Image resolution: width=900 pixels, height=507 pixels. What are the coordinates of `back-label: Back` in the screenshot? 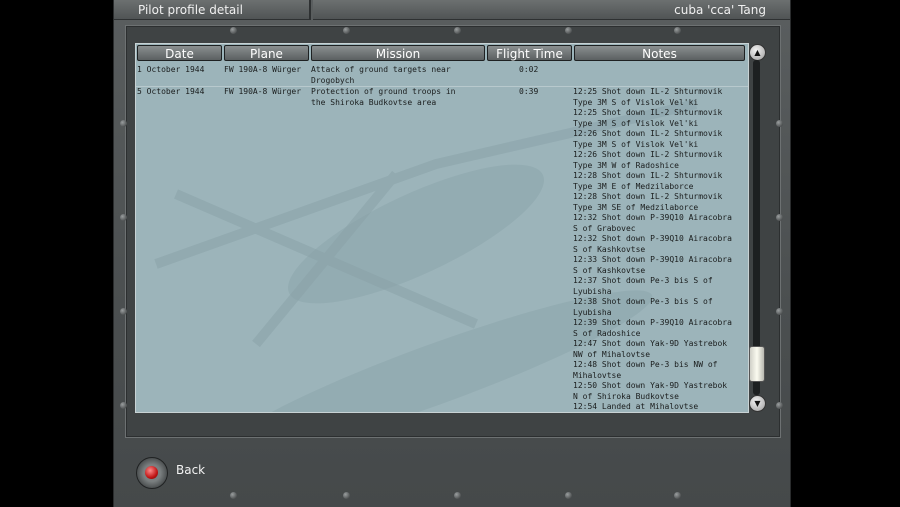 It's located at (190, 470).